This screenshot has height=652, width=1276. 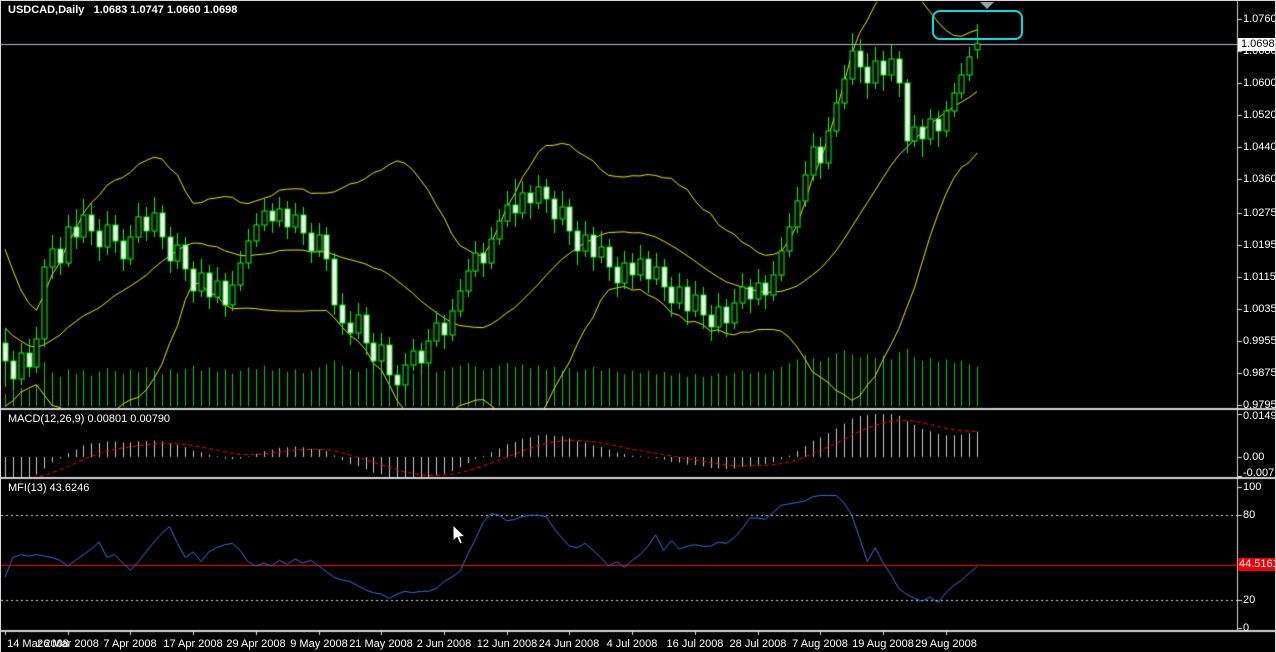 What do you see at coordinates (1249, 600) in the screenshot?
I see `mfi-tick-label: 20` at bounding box center [1249, 600].